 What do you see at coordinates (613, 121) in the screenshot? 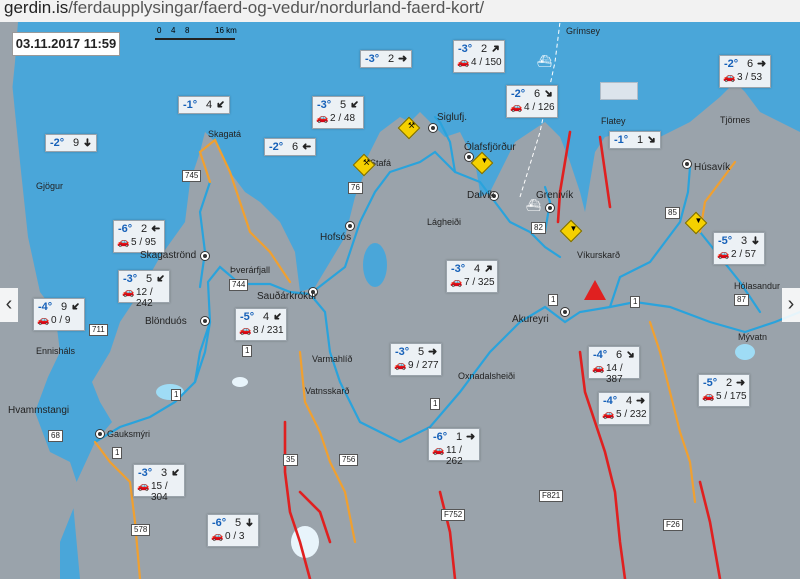
I see `place-label: Flatey` at bounding box center [613, 121].